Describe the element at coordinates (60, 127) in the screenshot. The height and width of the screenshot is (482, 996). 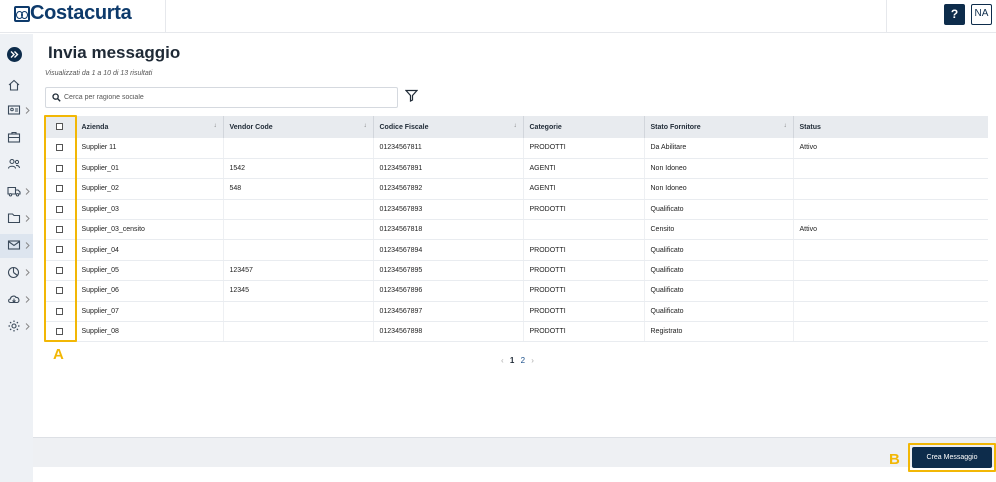
I see `select-all-checkbox` at that location.